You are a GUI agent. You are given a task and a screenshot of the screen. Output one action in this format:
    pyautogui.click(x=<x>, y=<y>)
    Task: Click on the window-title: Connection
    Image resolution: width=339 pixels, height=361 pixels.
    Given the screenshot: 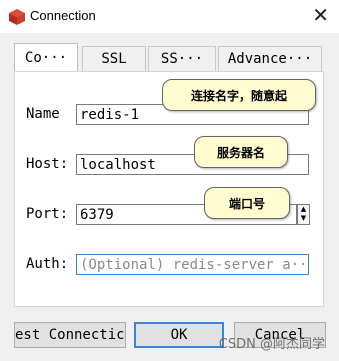 What is the action you would take?
    pyautogui.click(x=63, y=15)
    